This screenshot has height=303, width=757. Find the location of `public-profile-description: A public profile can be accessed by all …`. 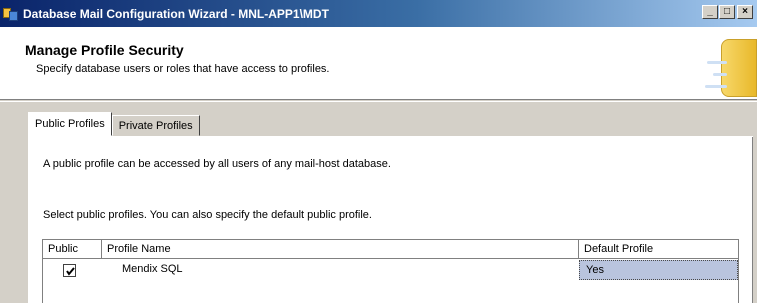

public-profile-description: A public profile can be accessed by all … is located at coordinates (217, 164).